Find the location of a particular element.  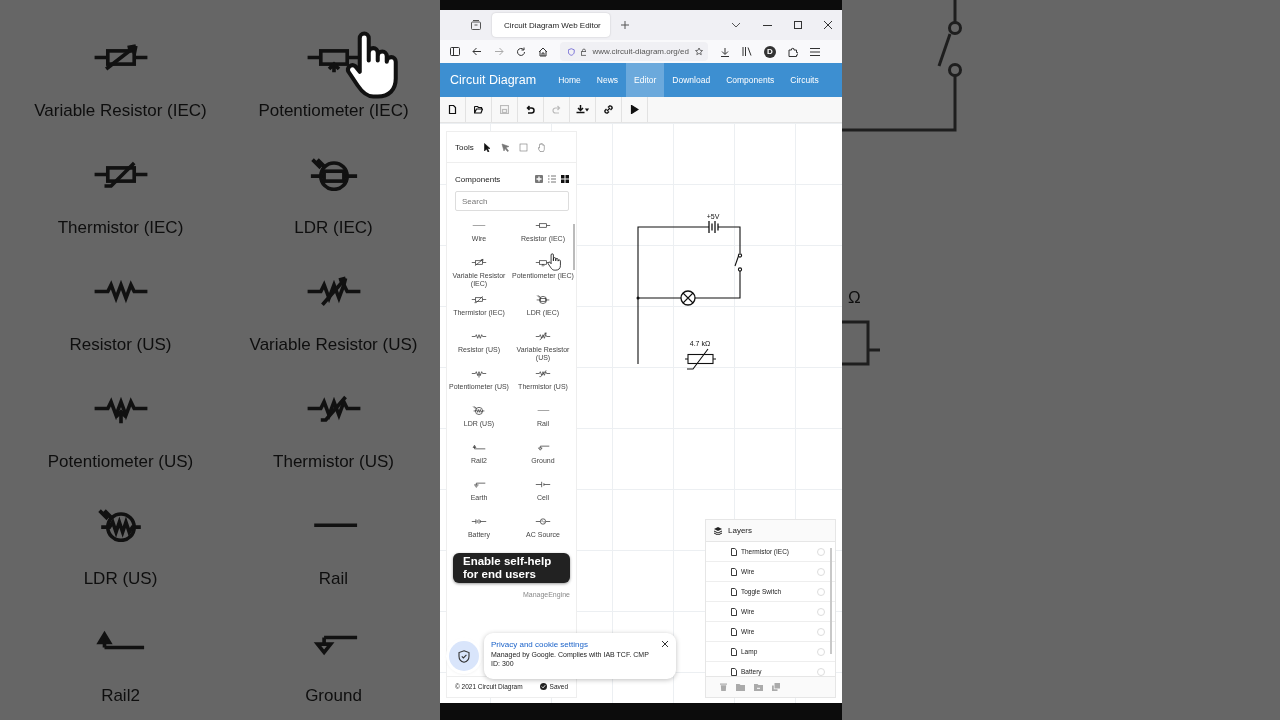

shield-icon is located at coordinates (571, 51).